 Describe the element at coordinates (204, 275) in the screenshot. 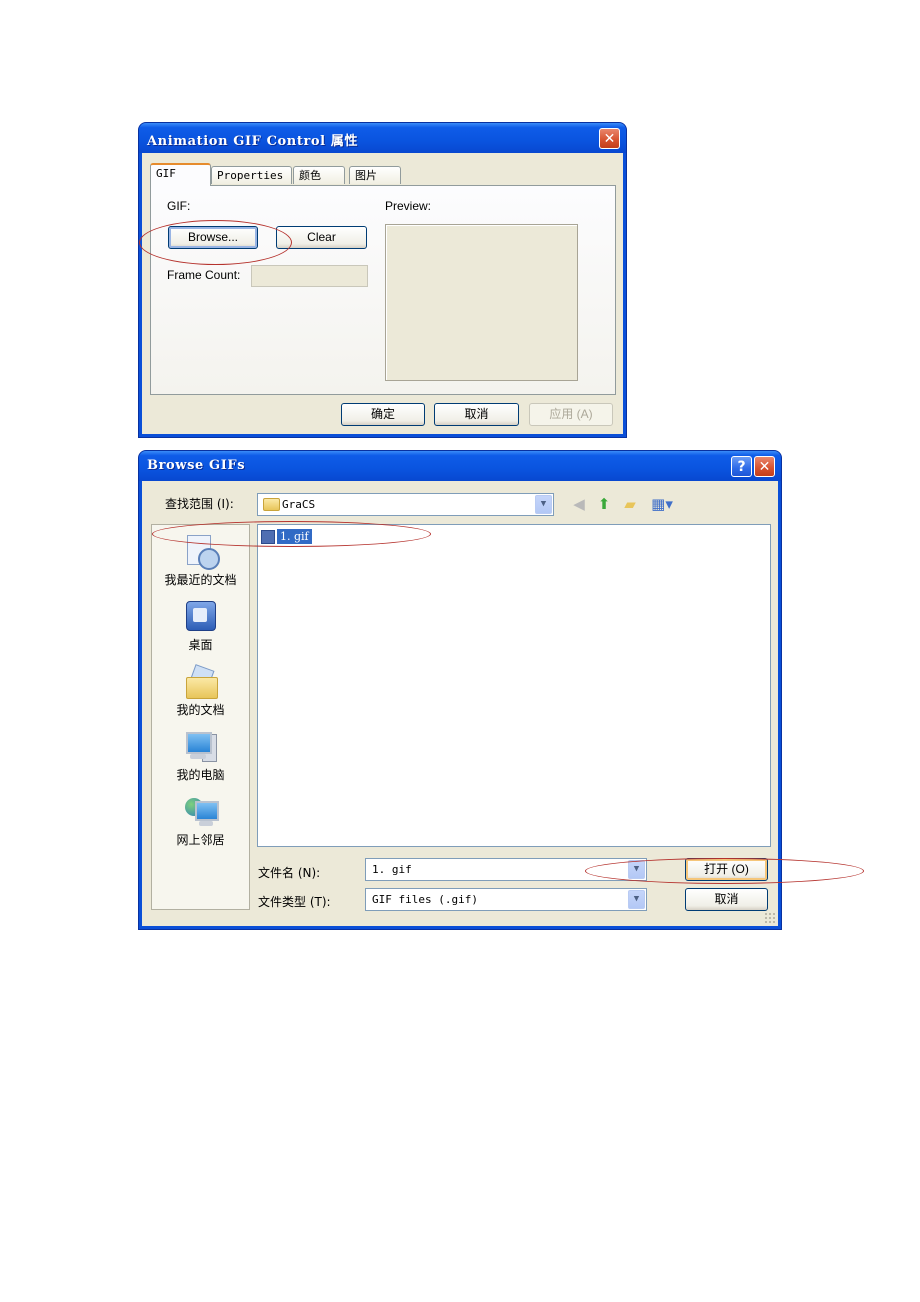

I see `frame-count-label: Frame Count:` at that location.